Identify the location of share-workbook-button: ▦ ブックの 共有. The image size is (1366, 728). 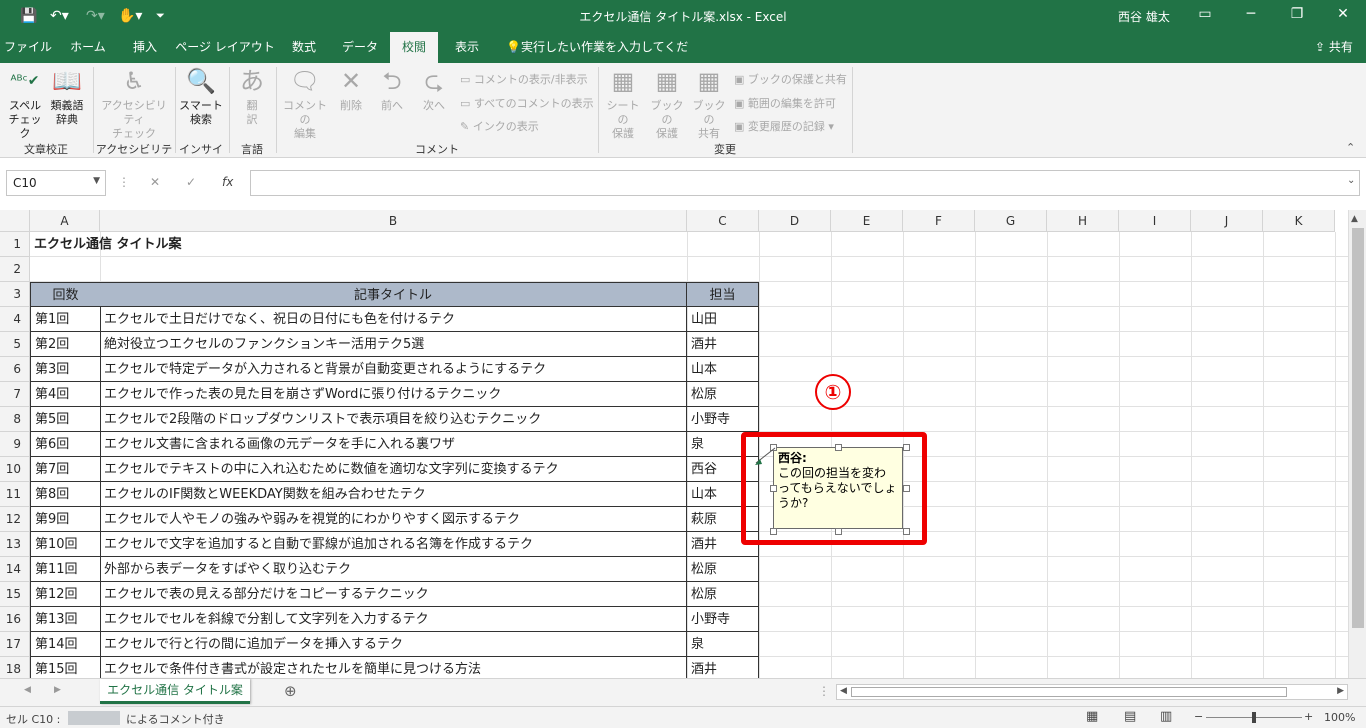
(709, 104).